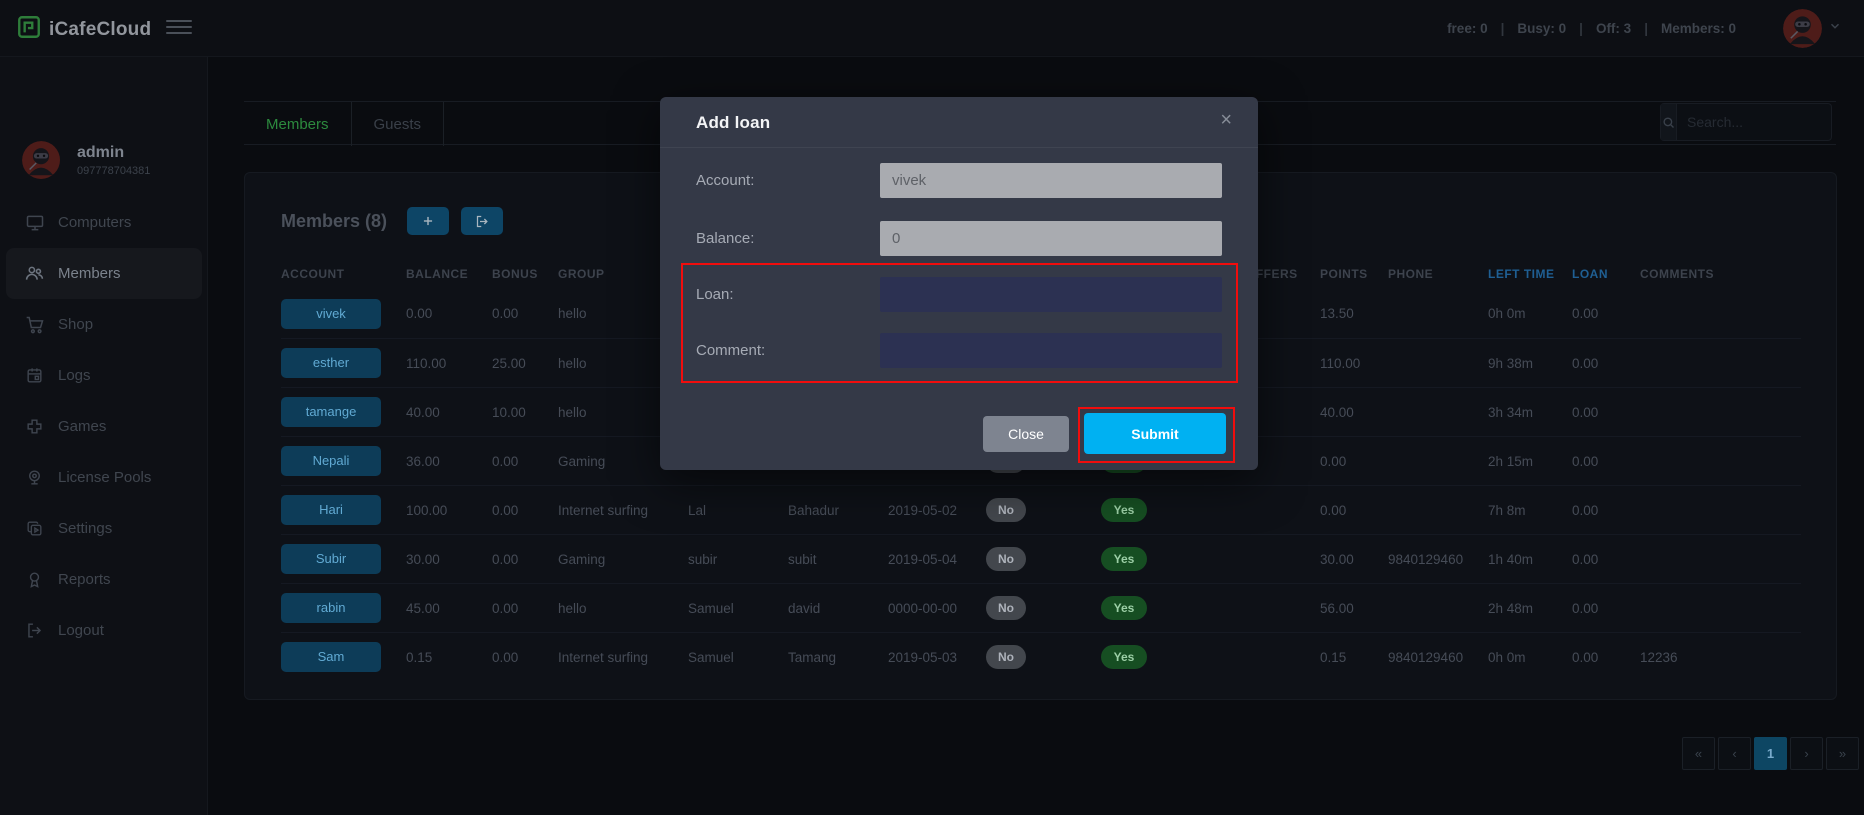  What do you see at coordinates (76, 324) in the screenshot?
I see `sidebar-item-label: Shop` at bounding box center [76, 324].